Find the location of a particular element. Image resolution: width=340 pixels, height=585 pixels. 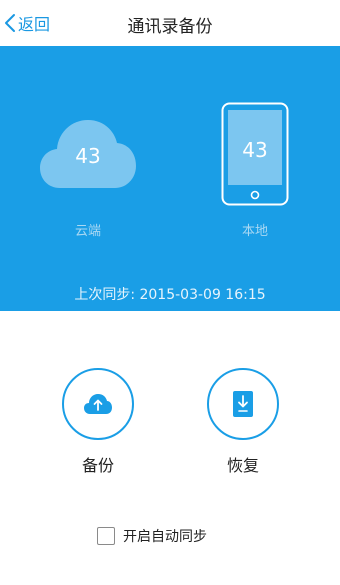

restore-label: 恢复 is located at coordinates (242, 465).